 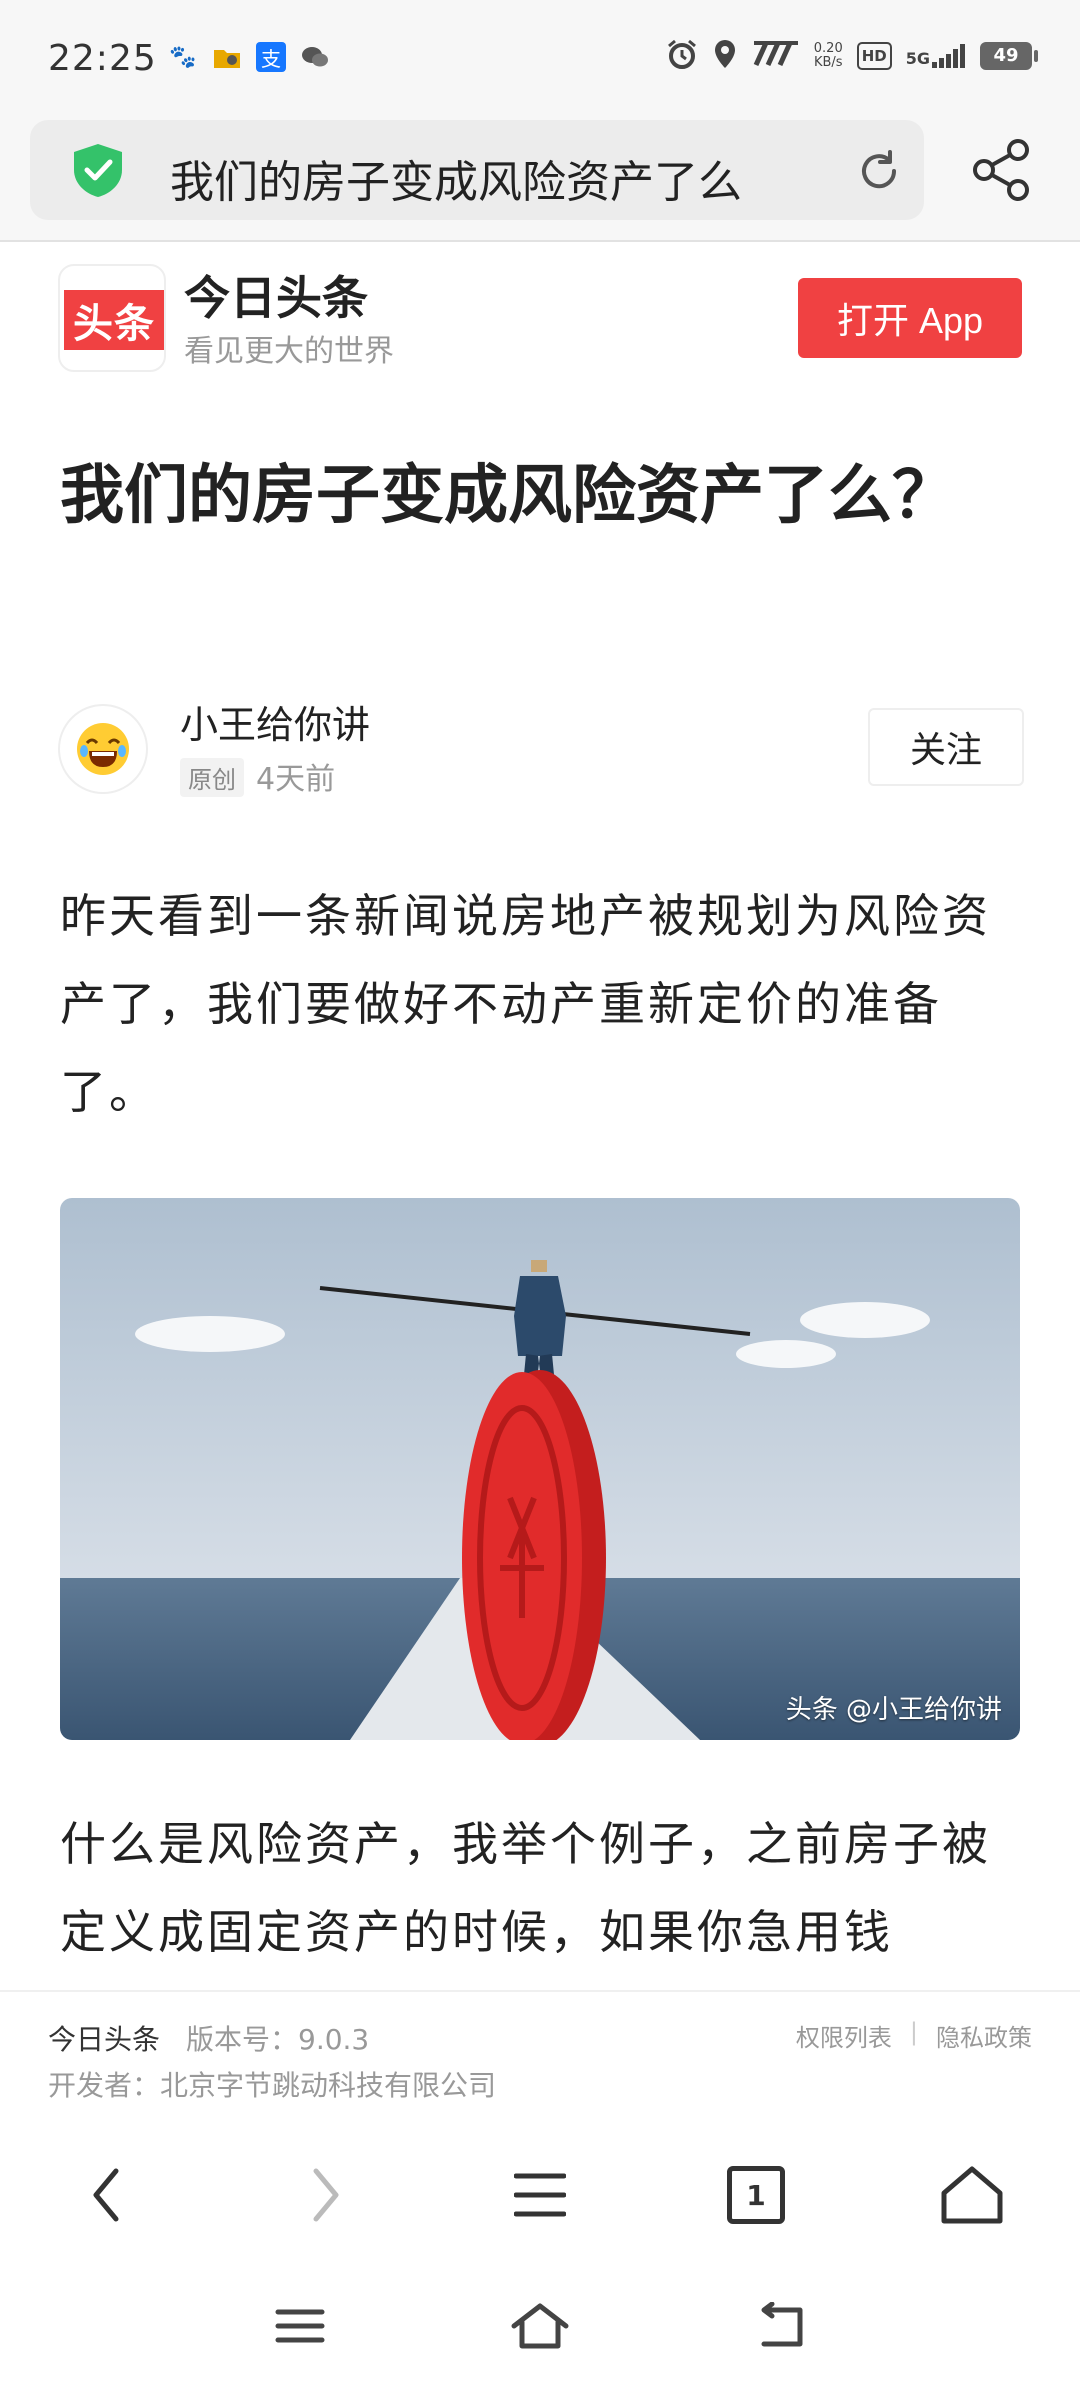 What do you see at coordinates (525, 1004) in the screenshot?
I see `article-paragraph: 昨天看到一条新闻说房地产被规划为风险资产了，我们要做好不动产重新定价的准备了。` at bounding box center [525, 1004].